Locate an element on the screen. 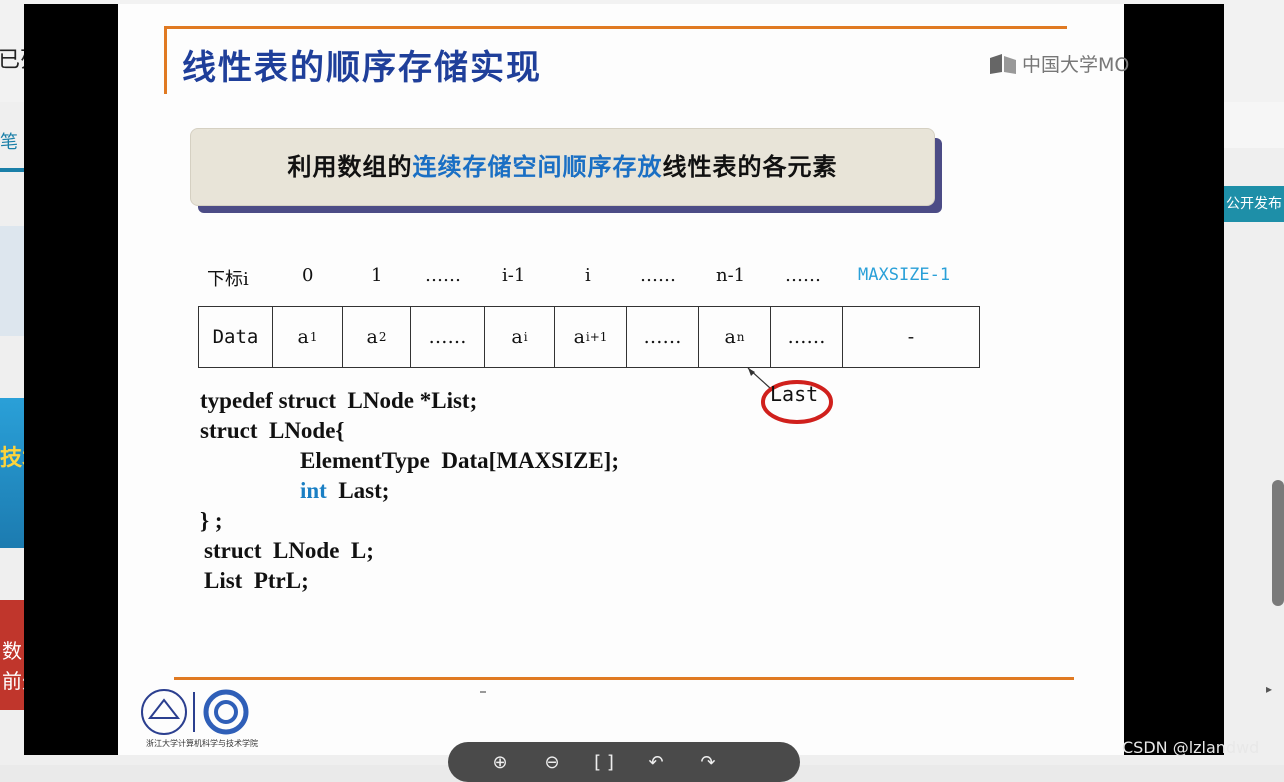  code-line-3: ElementType Data[MAXSIZE]; is located at coordinates (459, 460).